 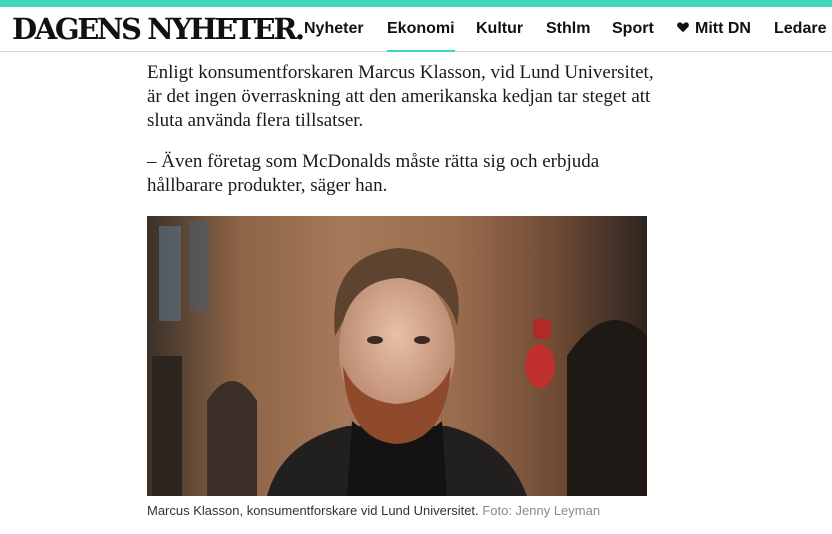 What do you see at coordinates (723, 28) in the screenshot?
I see `nav-item-mitt-dn-label: Mitt DN` at bounding box center [723, 28].